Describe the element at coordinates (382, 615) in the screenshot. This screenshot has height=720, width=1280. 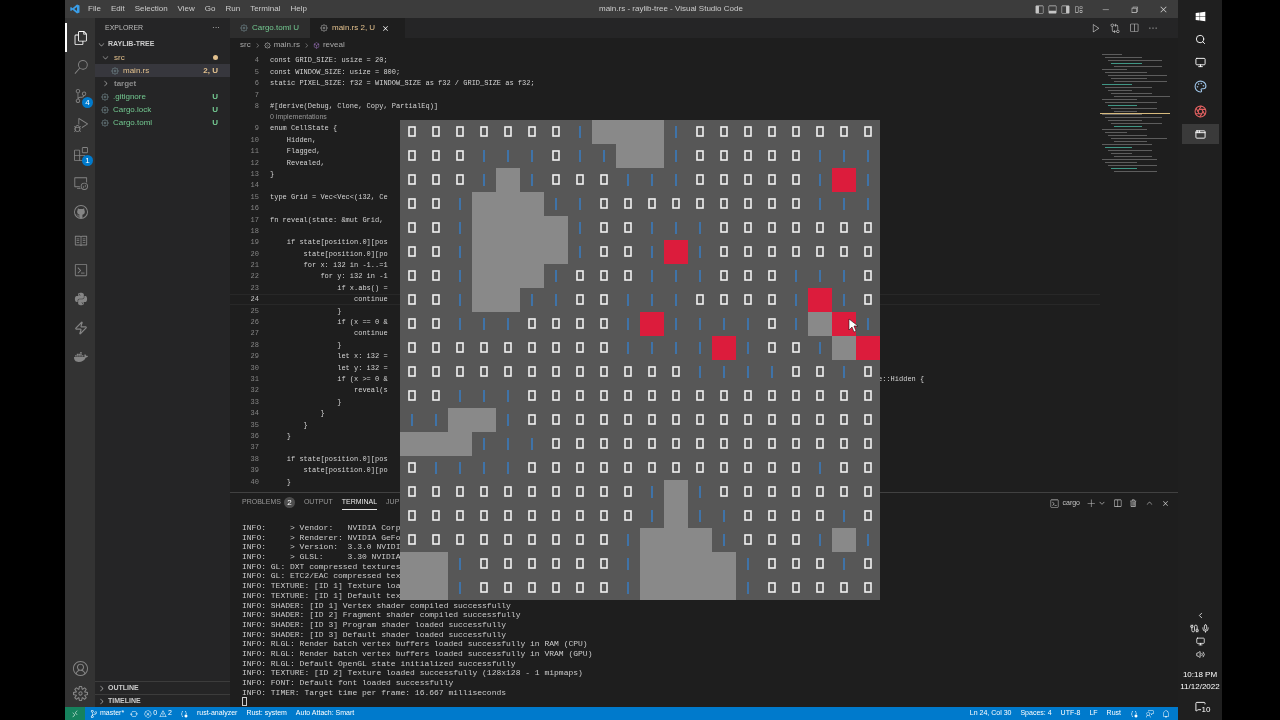
I see `terminal-line: INFO: SHADER: [ID 2] Fragment shader compiled successfully` at that location.